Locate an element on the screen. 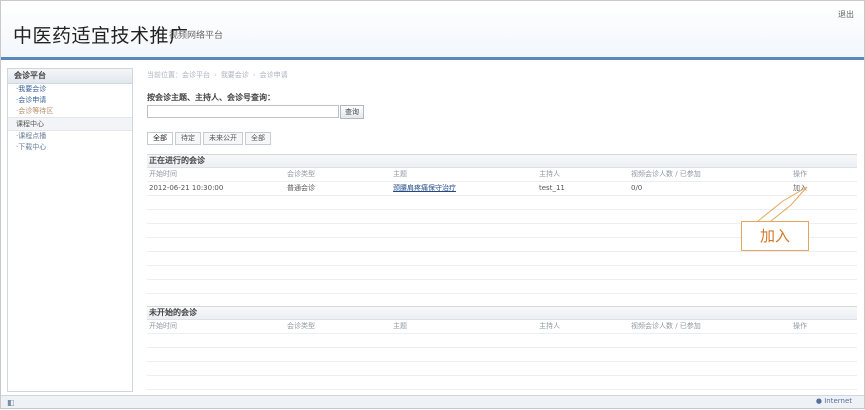  breadcrumb-item: 我要会诊 is located at coordinates (235, 75).